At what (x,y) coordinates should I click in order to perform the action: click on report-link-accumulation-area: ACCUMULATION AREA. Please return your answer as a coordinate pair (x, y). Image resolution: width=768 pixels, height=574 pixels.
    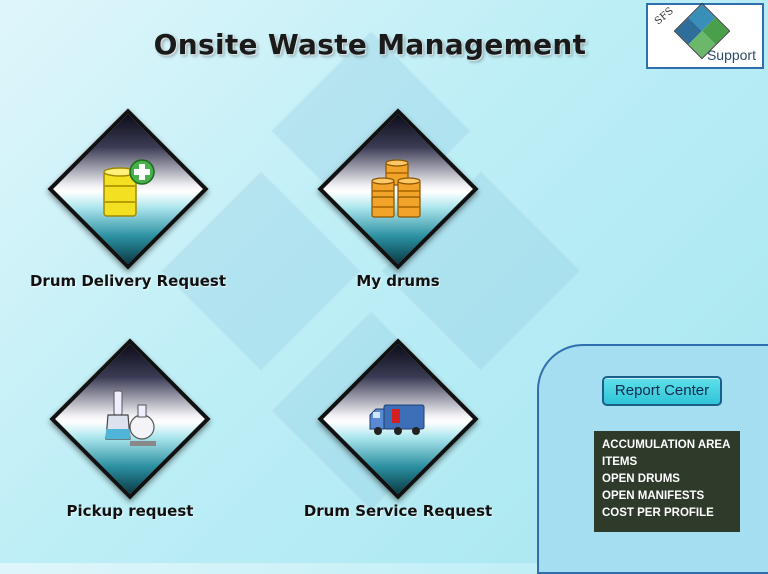
    Looking at the image, I should click on (671, 445).